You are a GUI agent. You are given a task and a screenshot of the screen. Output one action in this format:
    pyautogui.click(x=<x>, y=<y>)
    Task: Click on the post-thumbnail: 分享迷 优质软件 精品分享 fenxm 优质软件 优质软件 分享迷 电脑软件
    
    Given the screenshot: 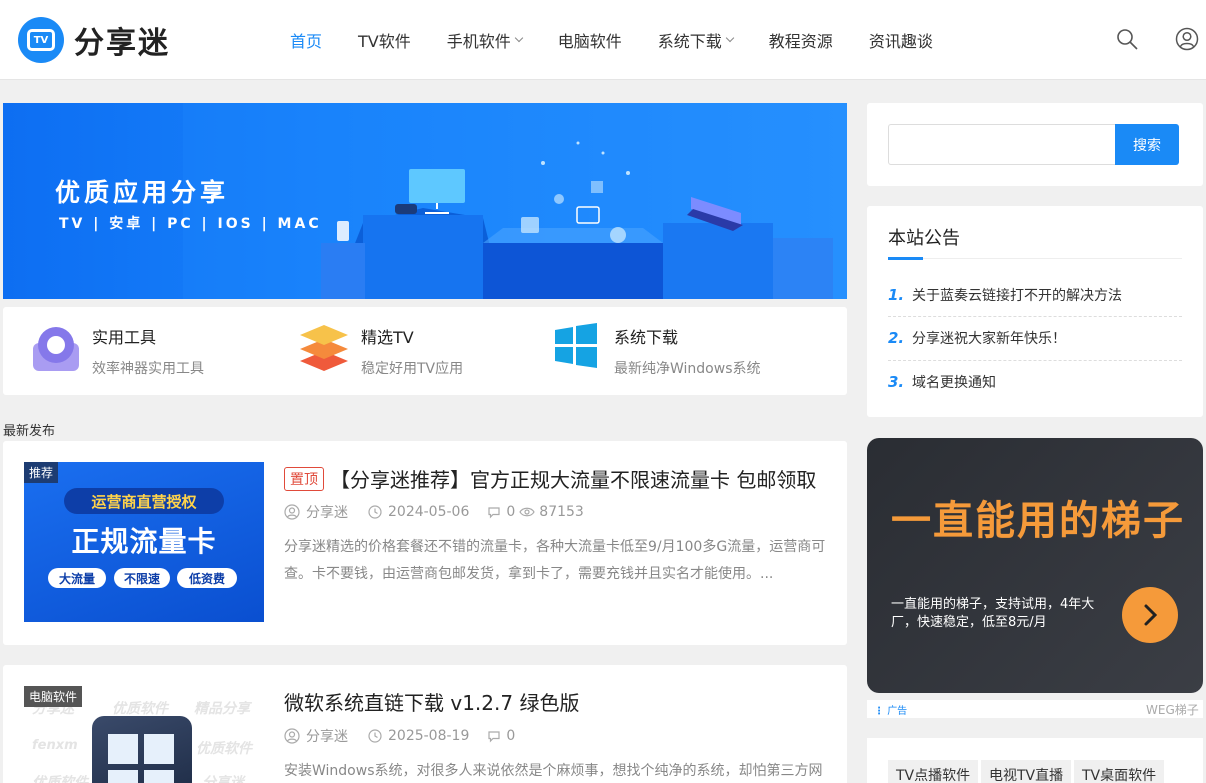 What is the action you would take?
    pyautogui.click(x=144, y=734)
    